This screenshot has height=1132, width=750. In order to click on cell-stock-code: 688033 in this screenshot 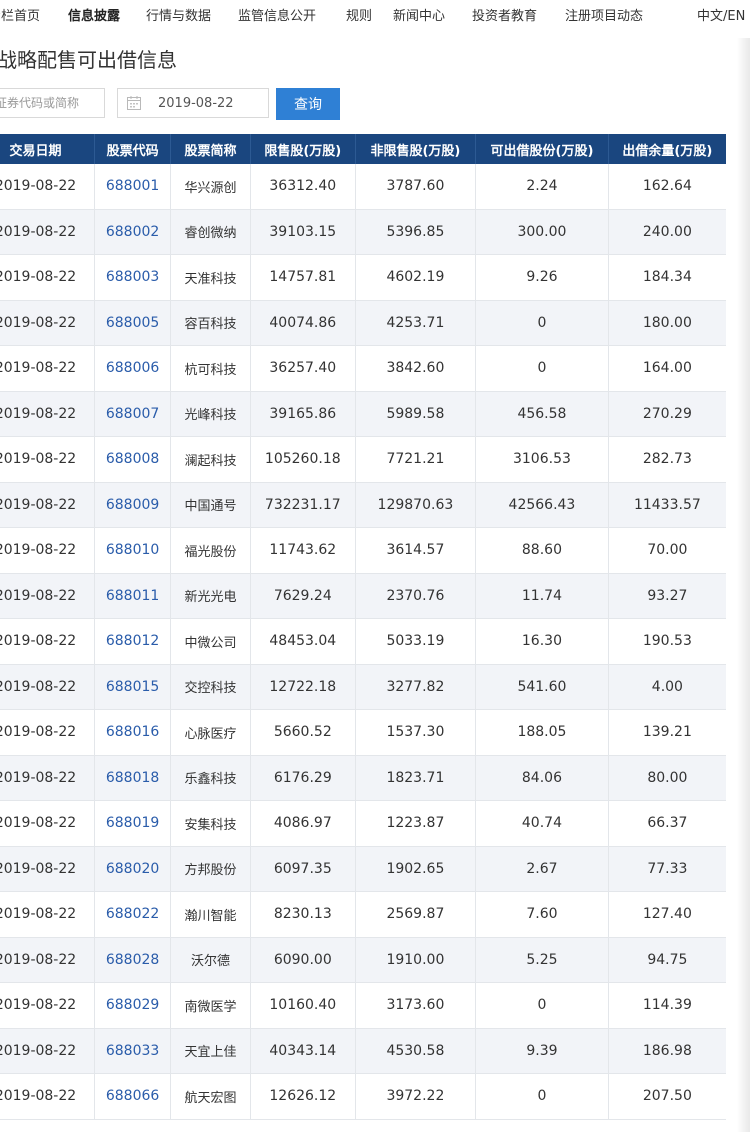, I will do `click(132, 1051)`.